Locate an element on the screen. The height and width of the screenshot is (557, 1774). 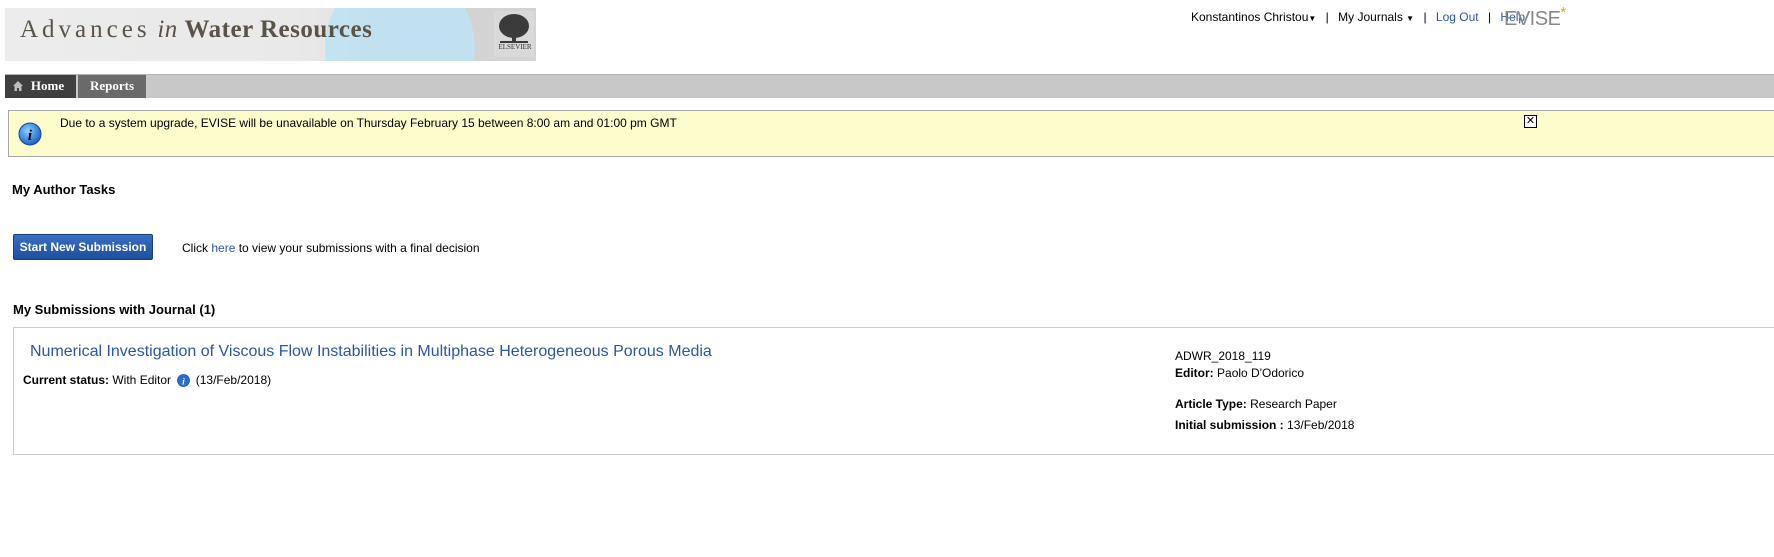
home-icon is located at coordinates (18, 86).